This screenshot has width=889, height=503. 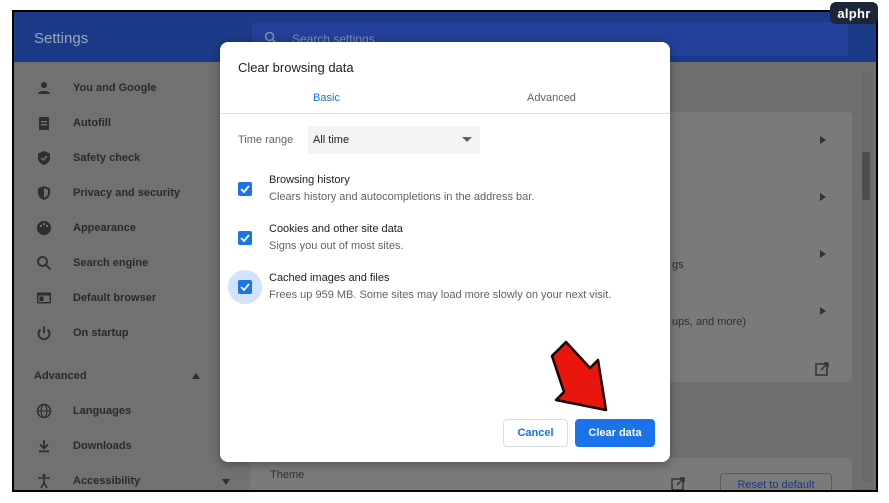 What do you see at coordinates (551, 98) in the screenshot?
I see `tab-advanced: Advanced` at bounding box center [551, 98].